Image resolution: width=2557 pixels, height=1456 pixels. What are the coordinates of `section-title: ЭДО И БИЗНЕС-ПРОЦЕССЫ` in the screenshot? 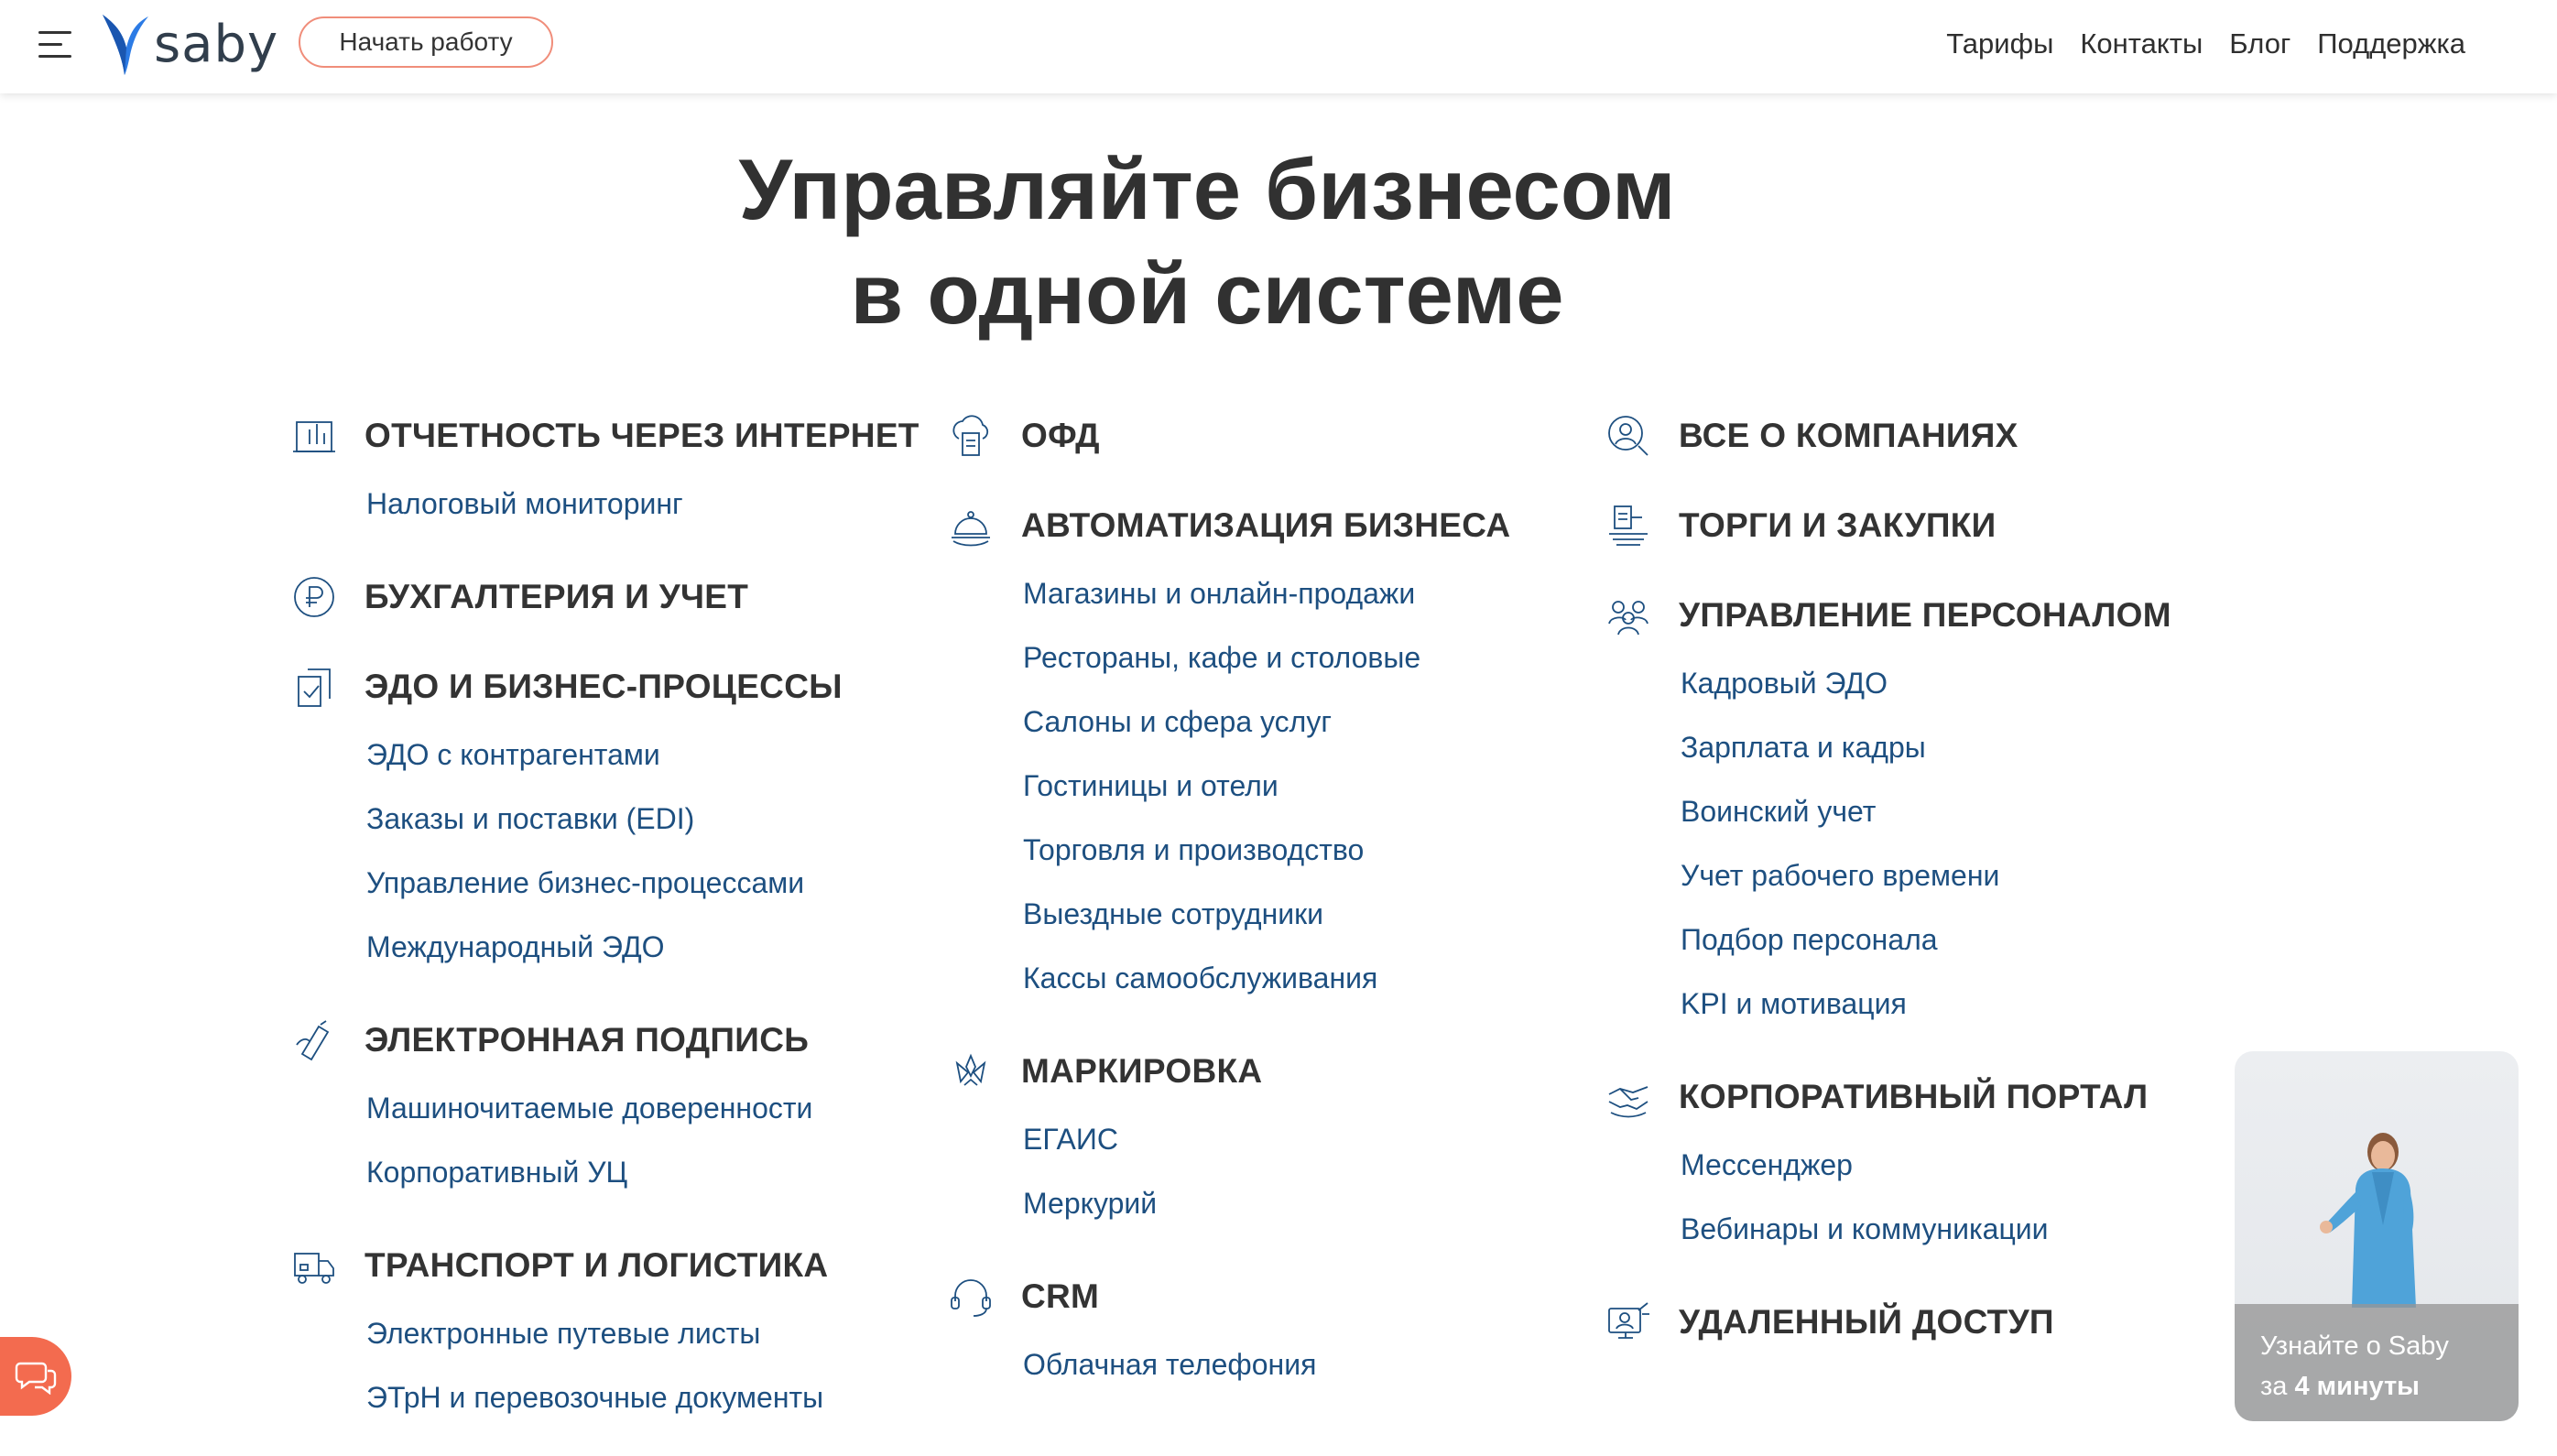 It's located at (604, 686).